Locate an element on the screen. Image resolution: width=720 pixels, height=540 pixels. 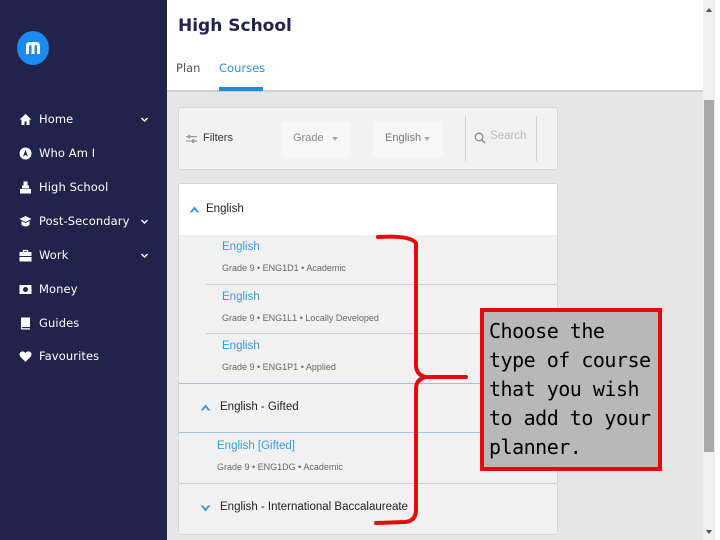
annotation-line: to add to your is located at coordinates (570, 418).